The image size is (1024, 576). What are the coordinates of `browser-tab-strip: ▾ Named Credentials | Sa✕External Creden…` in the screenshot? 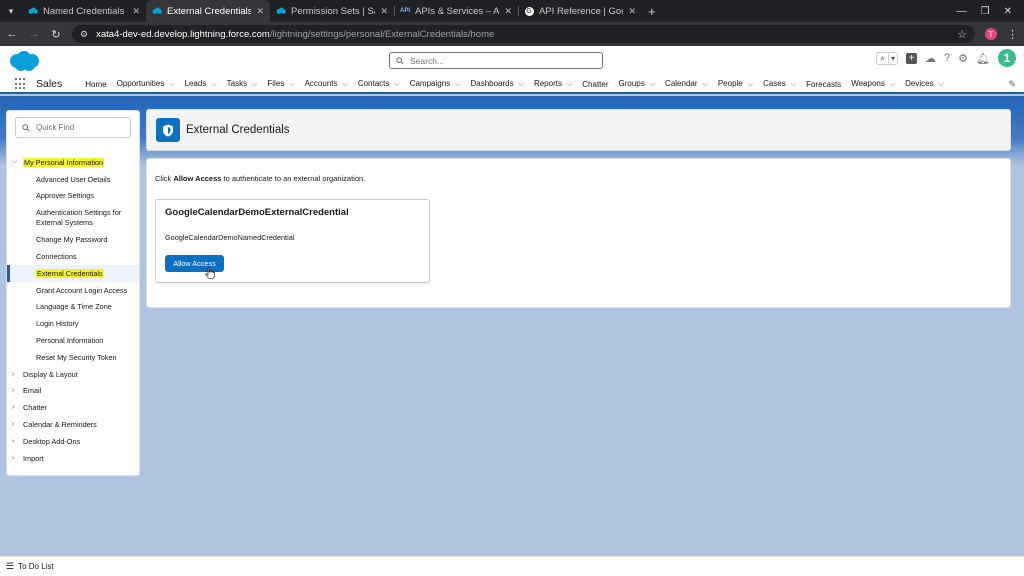 It's located at (512, 11).